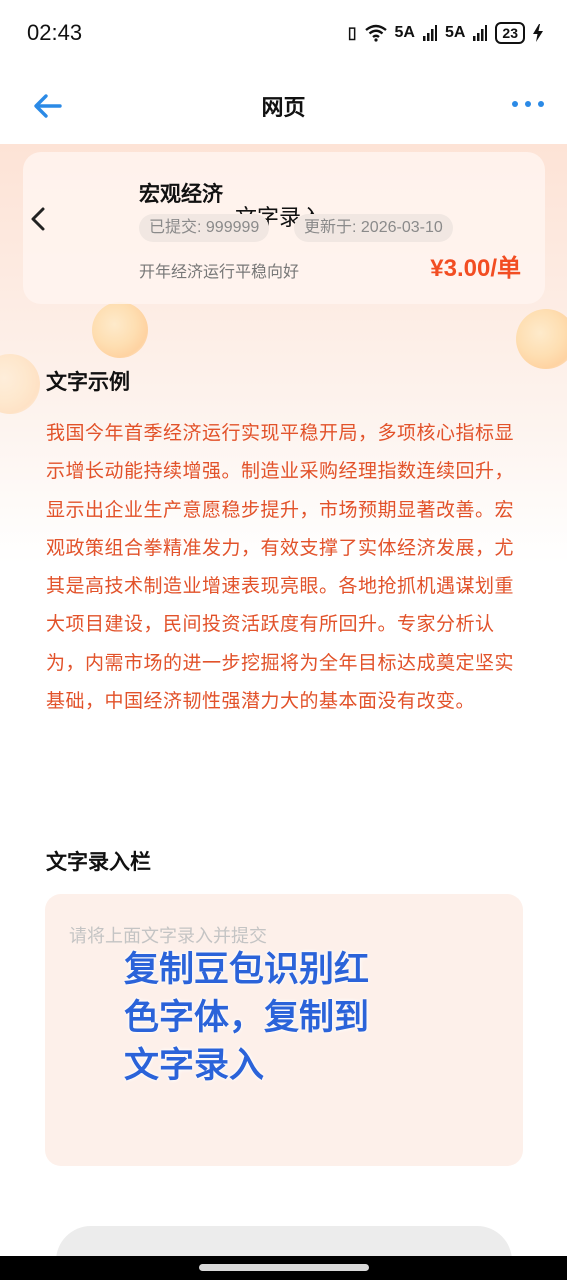 Image resolution: width=567 pixels, height=1280 pixels. I want to click on status-icons: ▯ 5A 5A 23, so click(445, 33).